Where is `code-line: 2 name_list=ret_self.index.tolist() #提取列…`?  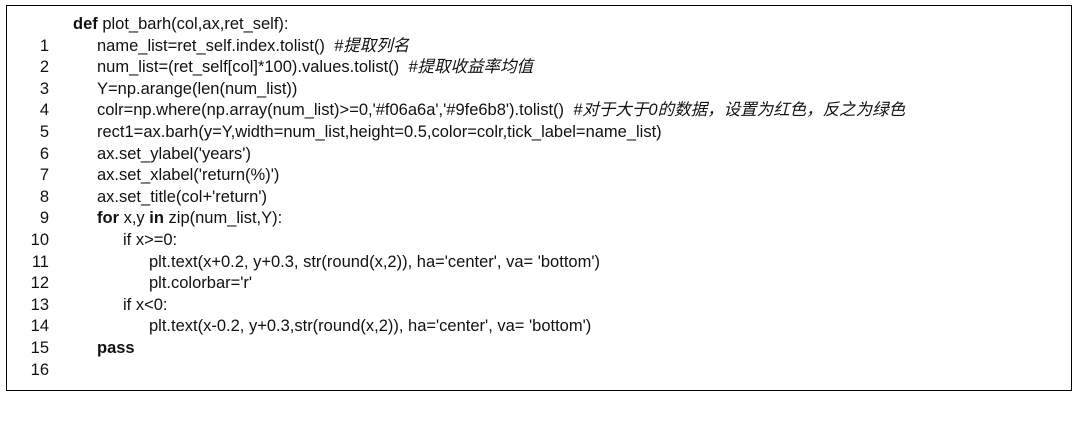
code-line: 2 name_list=ret_self.index.tolist() #提取列… is located at coordinates (539, 56).